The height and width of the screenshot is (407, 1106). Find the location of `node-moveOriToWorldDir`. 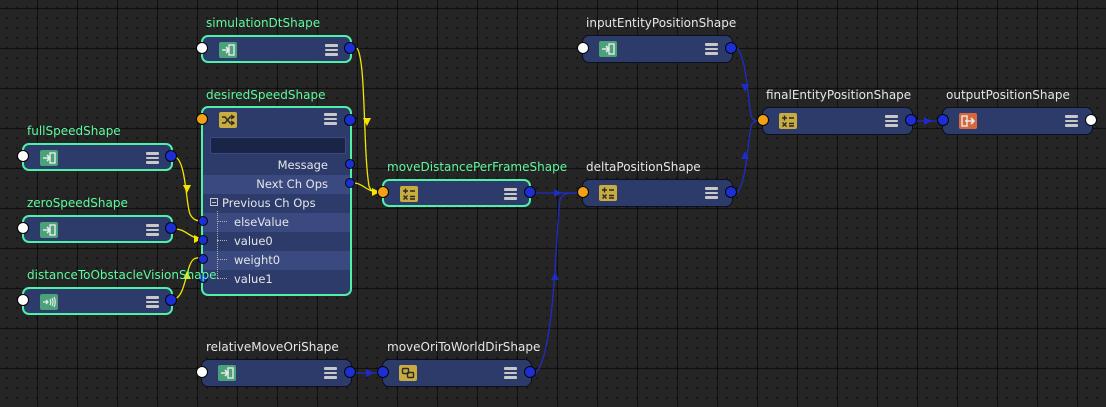

node-moveOriToWorldDir is located at coordinates (457, 373).